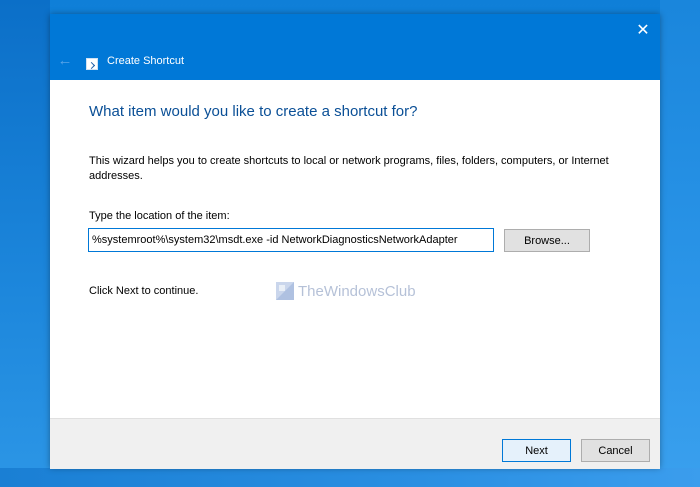  I want to click on cancel-button: Cancel, so click(615, 450).